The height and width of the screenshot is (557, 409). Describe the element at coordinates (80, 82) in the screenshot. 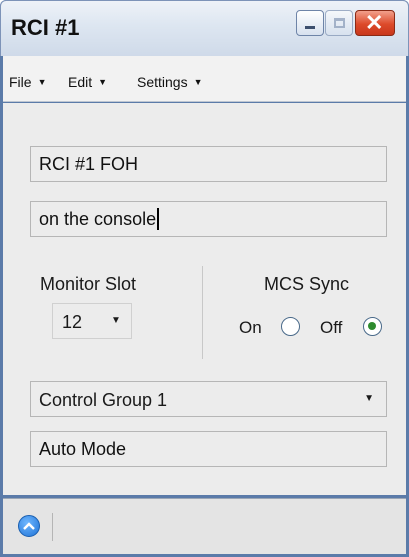

I see `menu-edit-label: Edit` at that location.